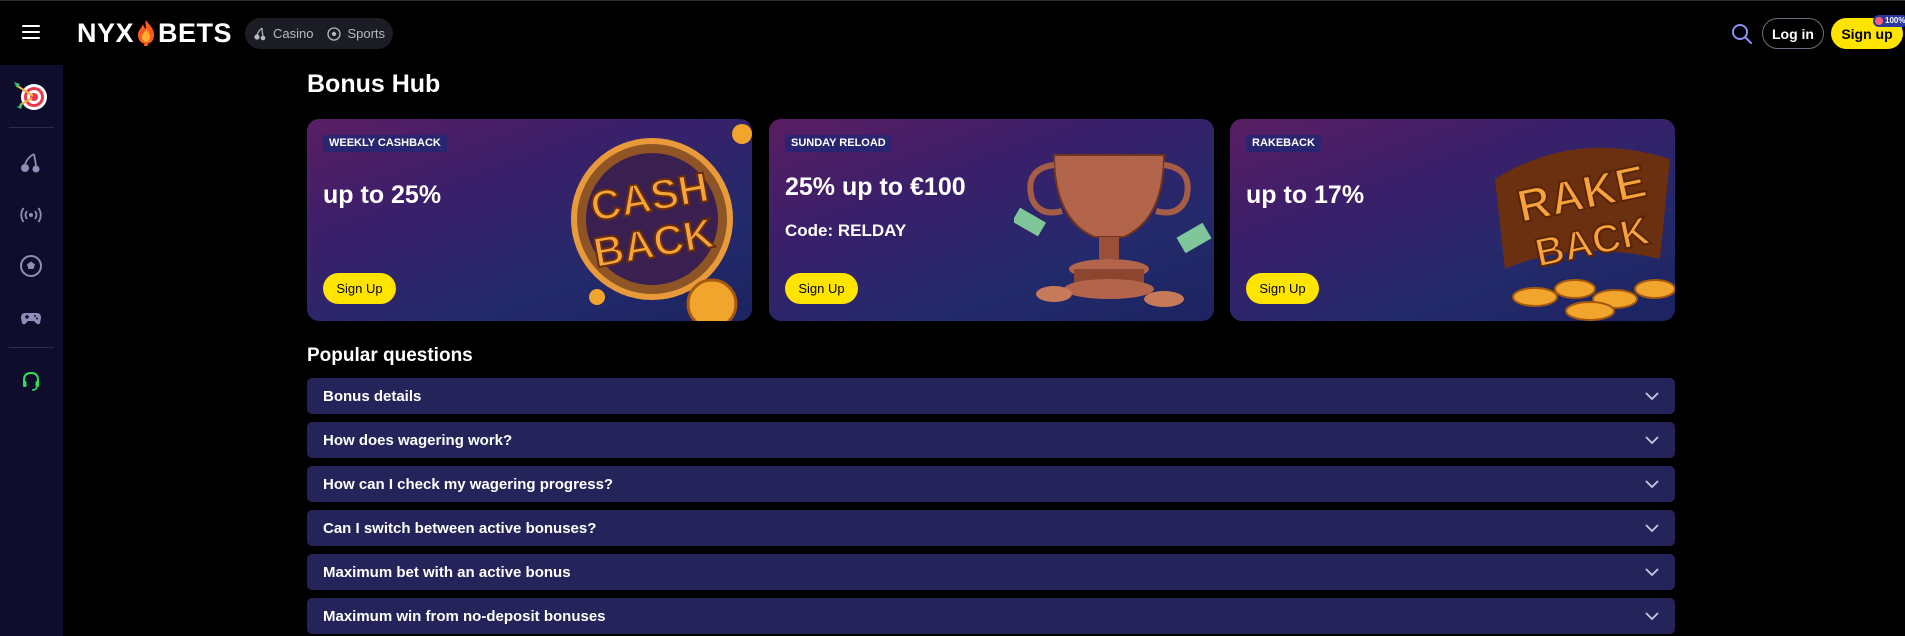 The image size is (1905, 636). What do you see at coordinates (390, 355) in the screenshot?
I see `faq-title: Popular questions` at bounding box center [390, 355].